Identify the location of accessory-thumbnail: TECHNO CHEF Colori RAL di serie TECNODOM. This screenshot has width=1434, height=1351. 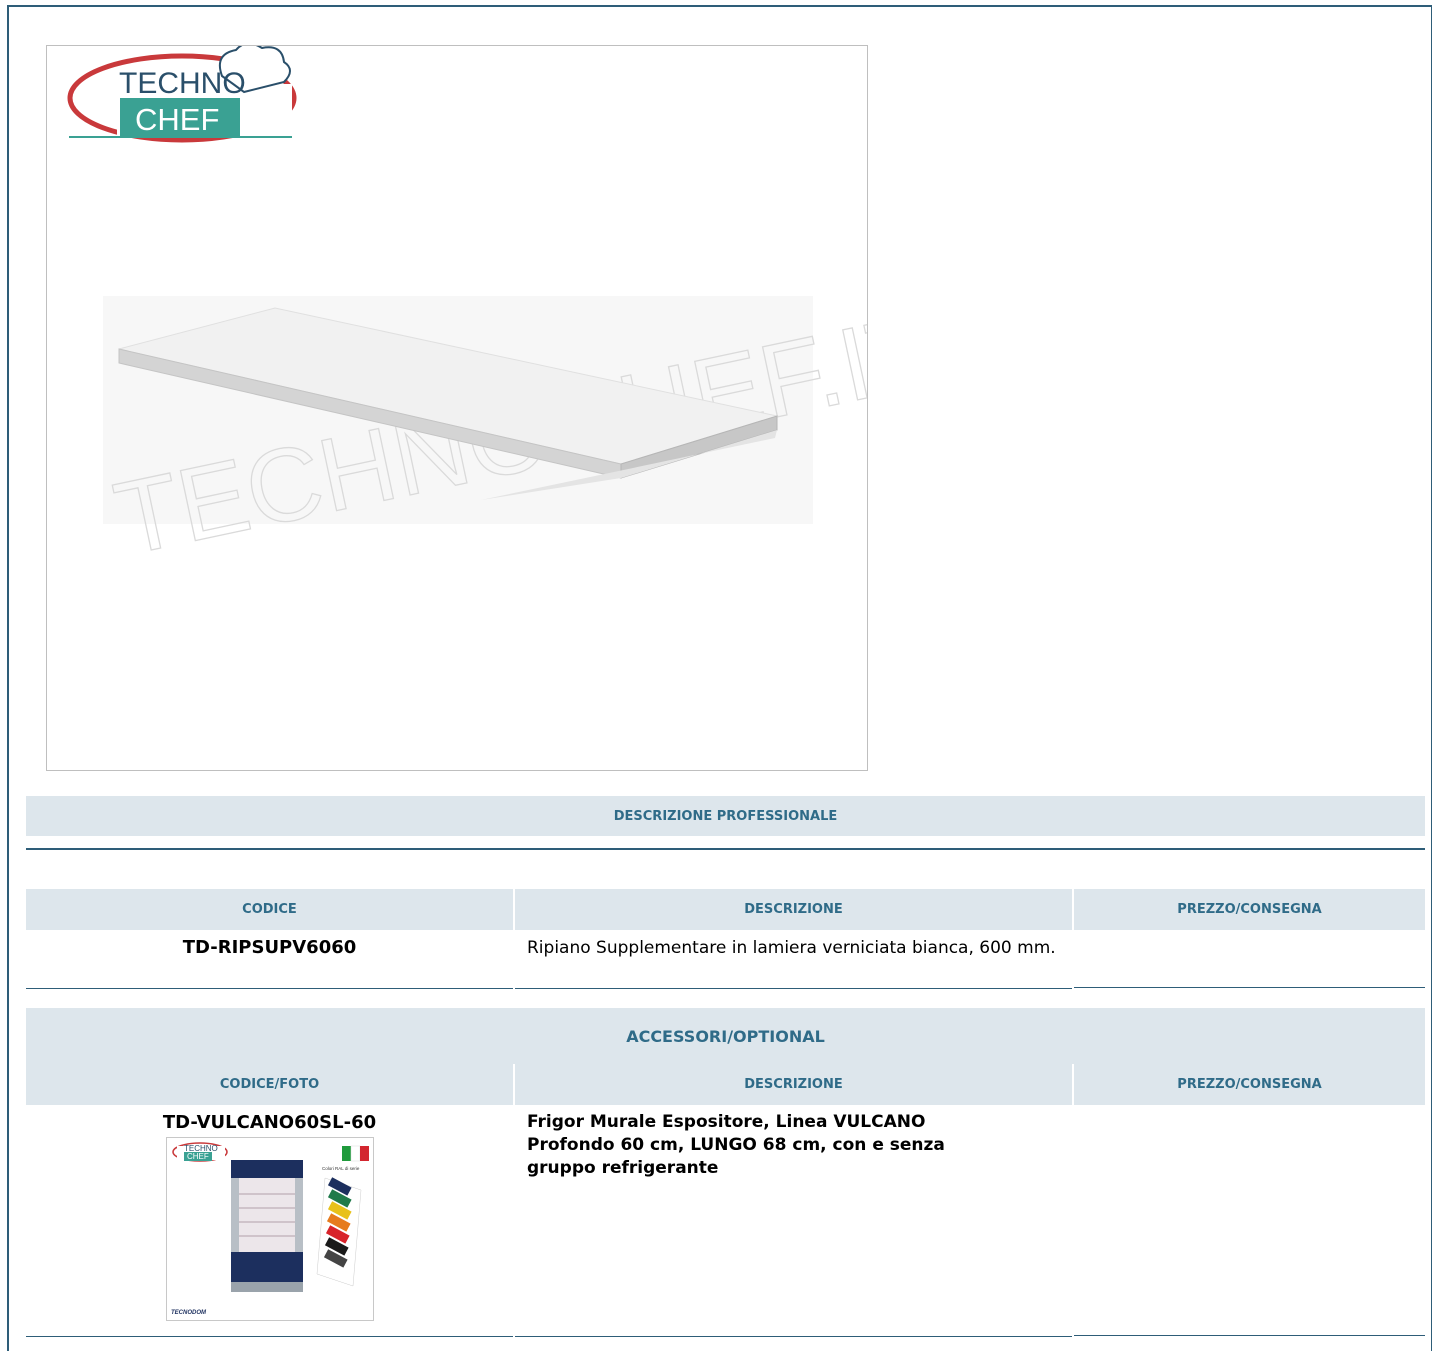
(270, 1229).